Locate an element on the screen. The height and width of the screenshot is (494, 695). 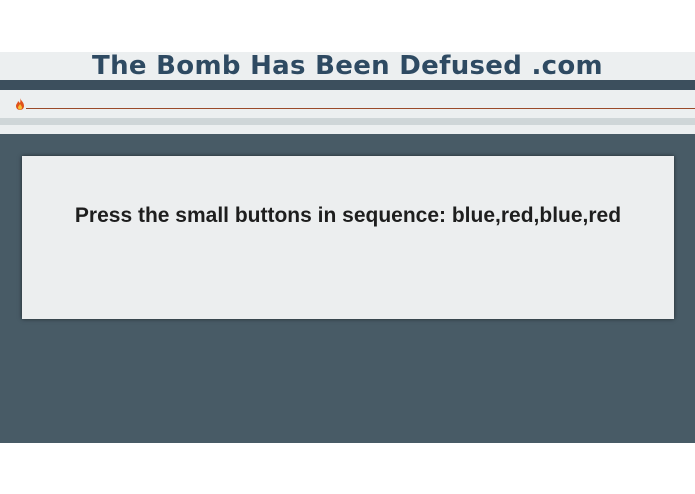
site-header: The Bomb Has Been Defused .com is located at coordinates (347, 66).